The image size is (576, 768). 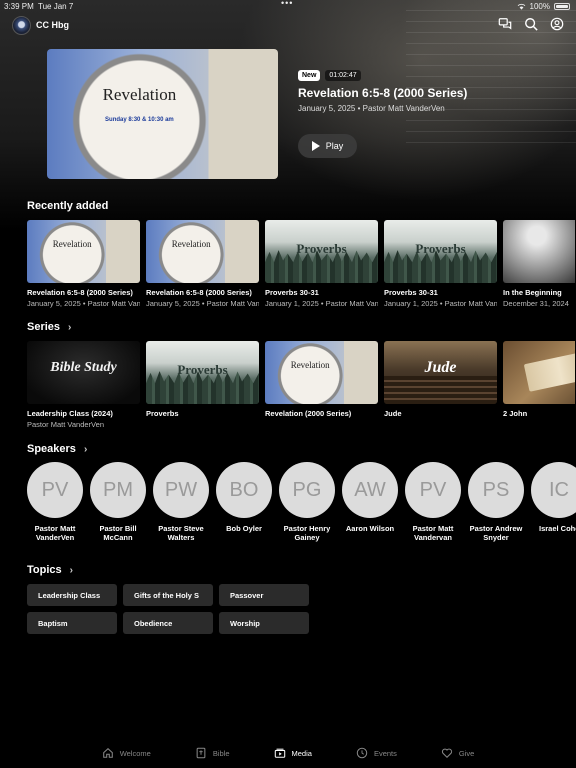 I want to click on thumbnail-title: Bible Study, so click(x=83, y=367).